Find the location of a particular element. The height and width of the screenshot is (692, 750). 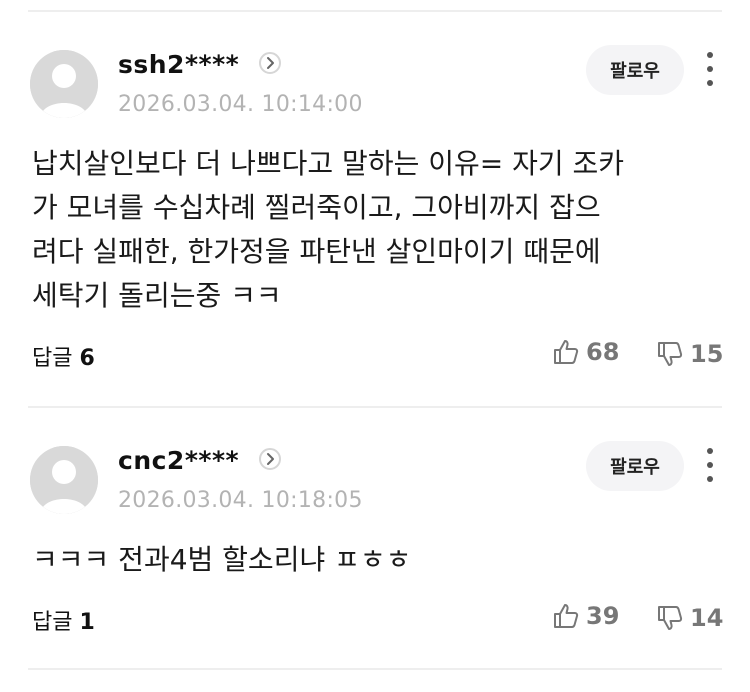

dislike-button: 15 is located at coordinates (689, 354).